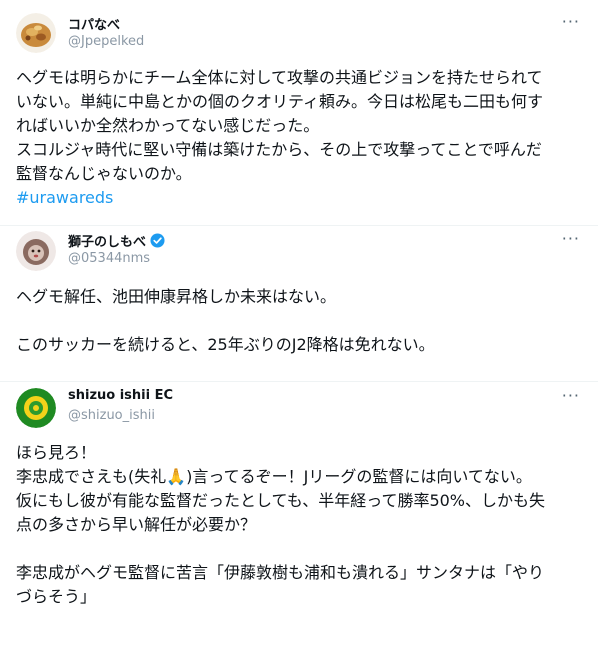  Describe the element at coordinates (106, 41) in the screenshot. I see `author-handle: @Jpepelked` at that location.